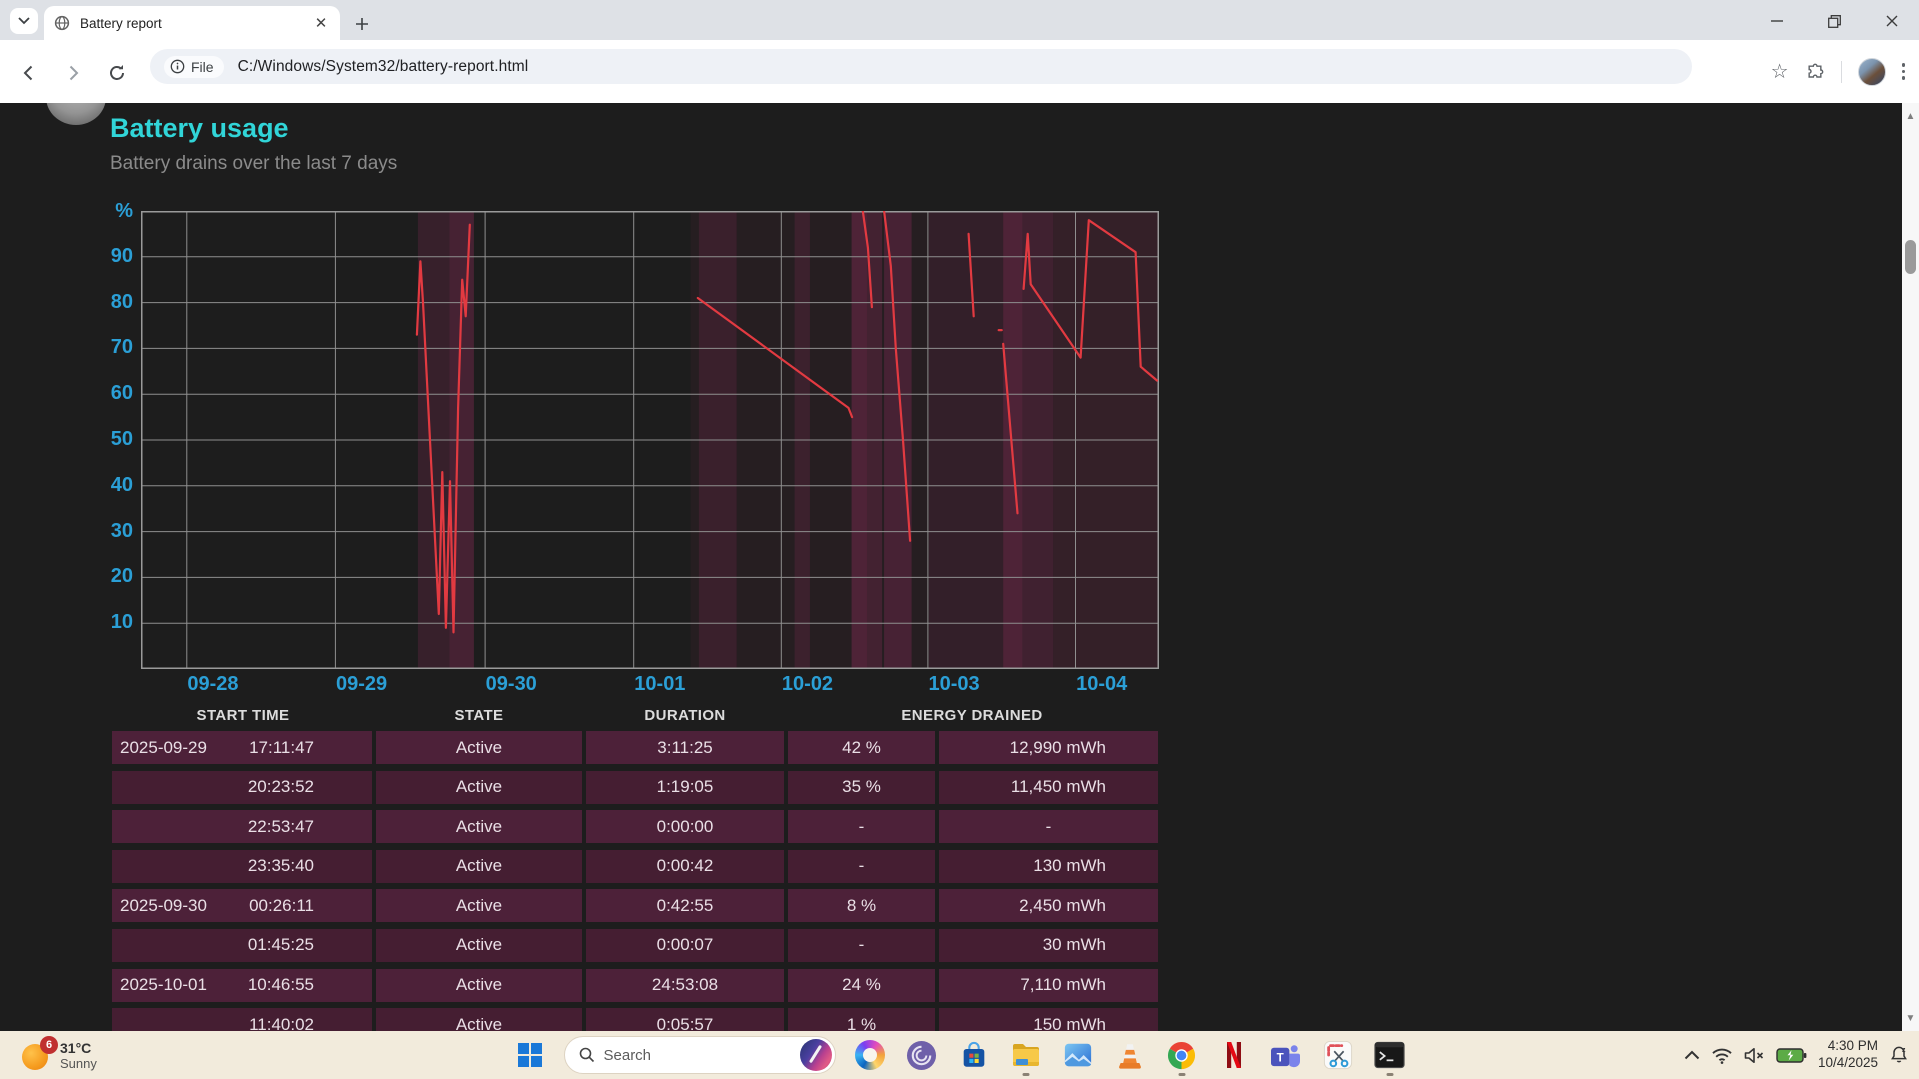  I want to click on page-scrollbar: ▲ ▼, so click(1910, 567).